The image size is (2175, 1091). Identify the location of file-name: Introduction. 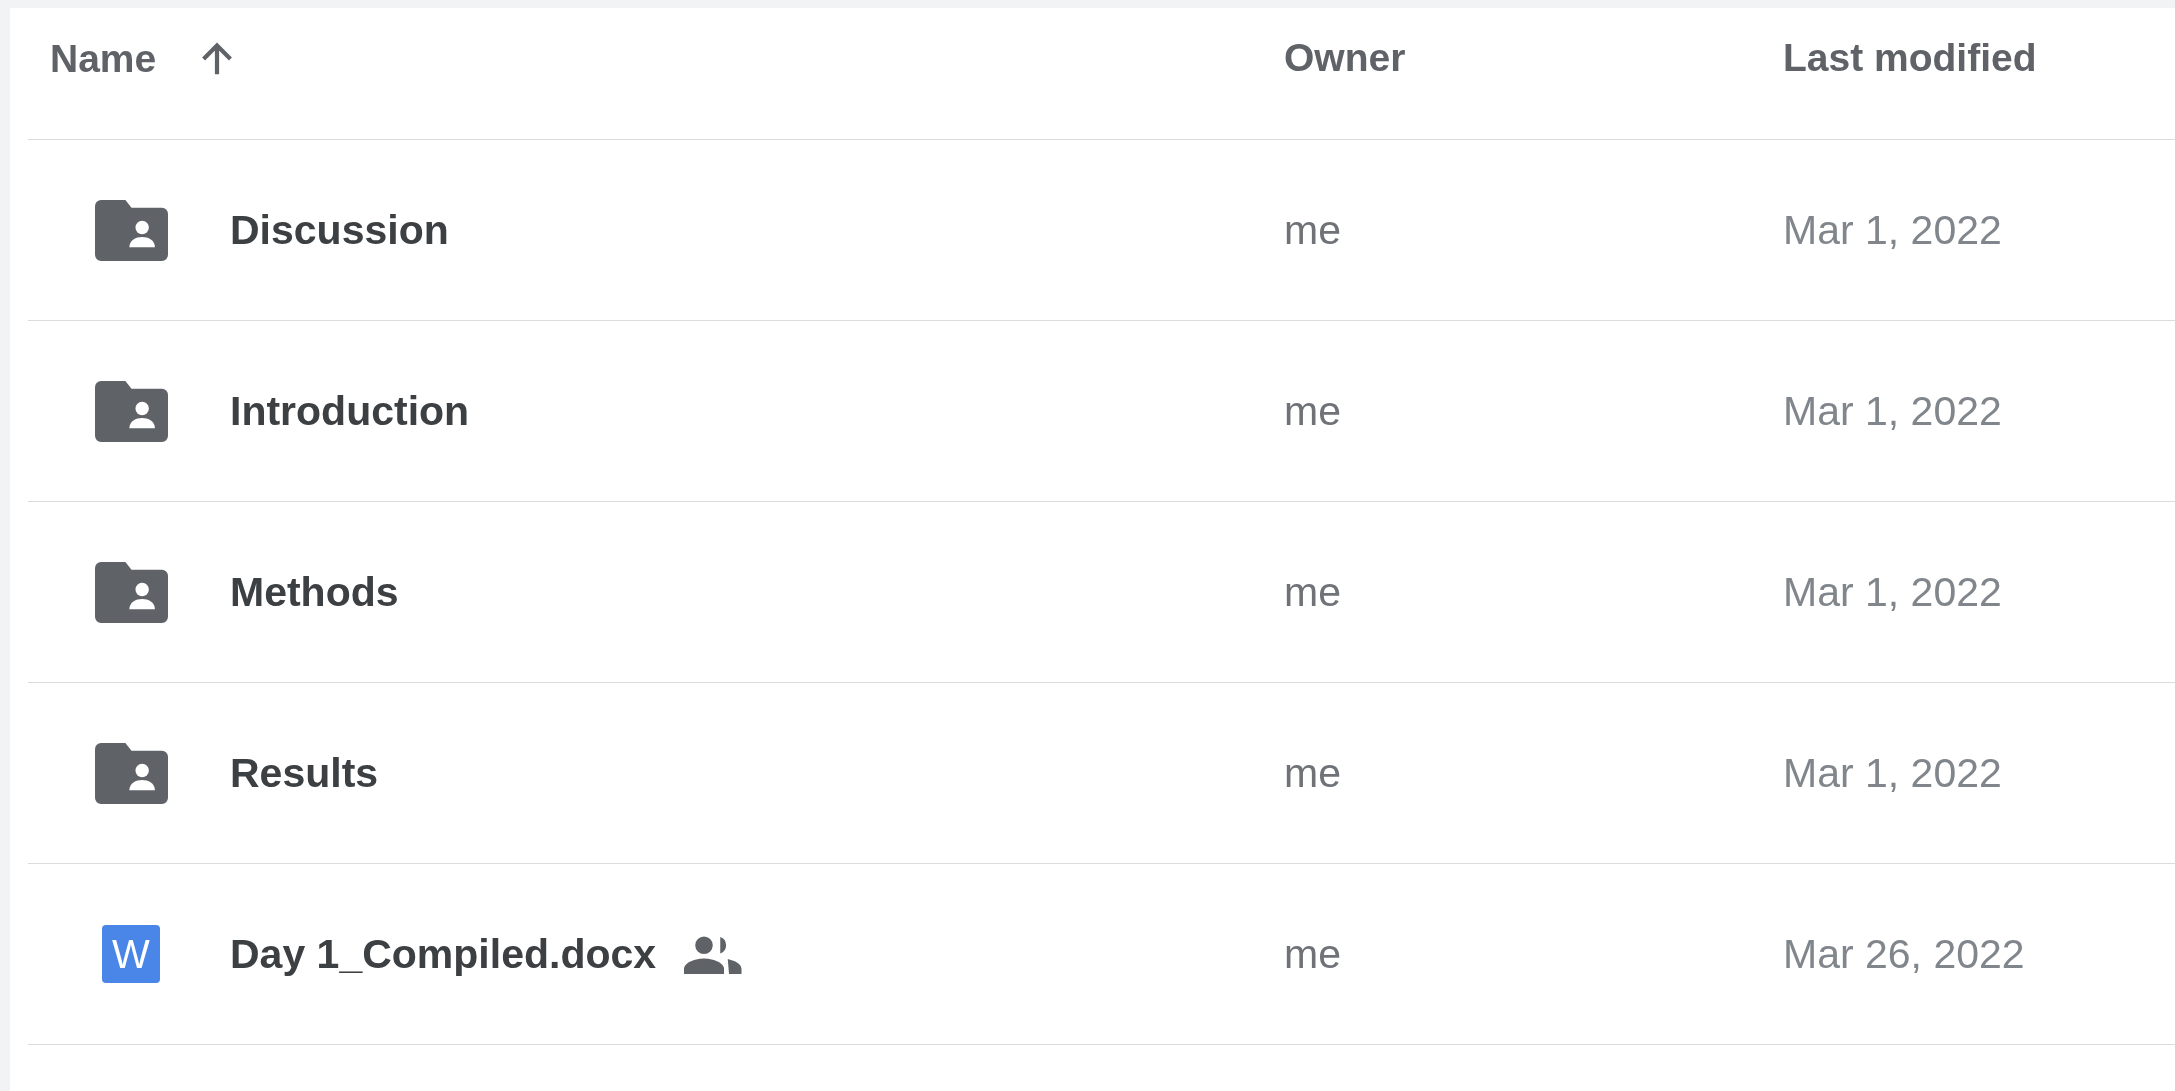
(350, 411).